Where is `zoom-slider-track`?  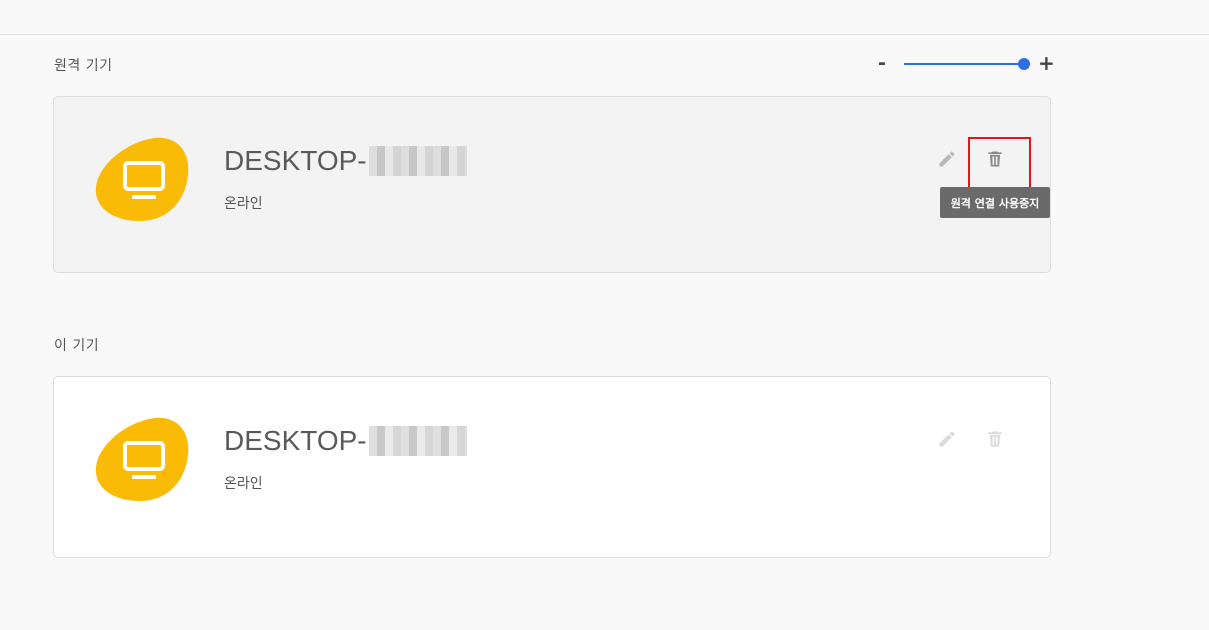
zoom-slider-track is located at coordinates (963, 64).